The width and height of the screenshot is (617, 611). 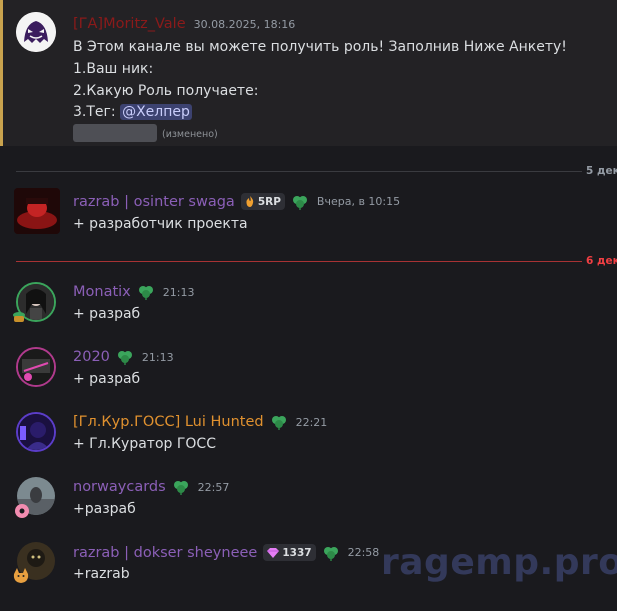 What do you see at coordinates (101, 574) in the screenshot?
I see `message-text: +razrab` at bounding box center [101, 574].